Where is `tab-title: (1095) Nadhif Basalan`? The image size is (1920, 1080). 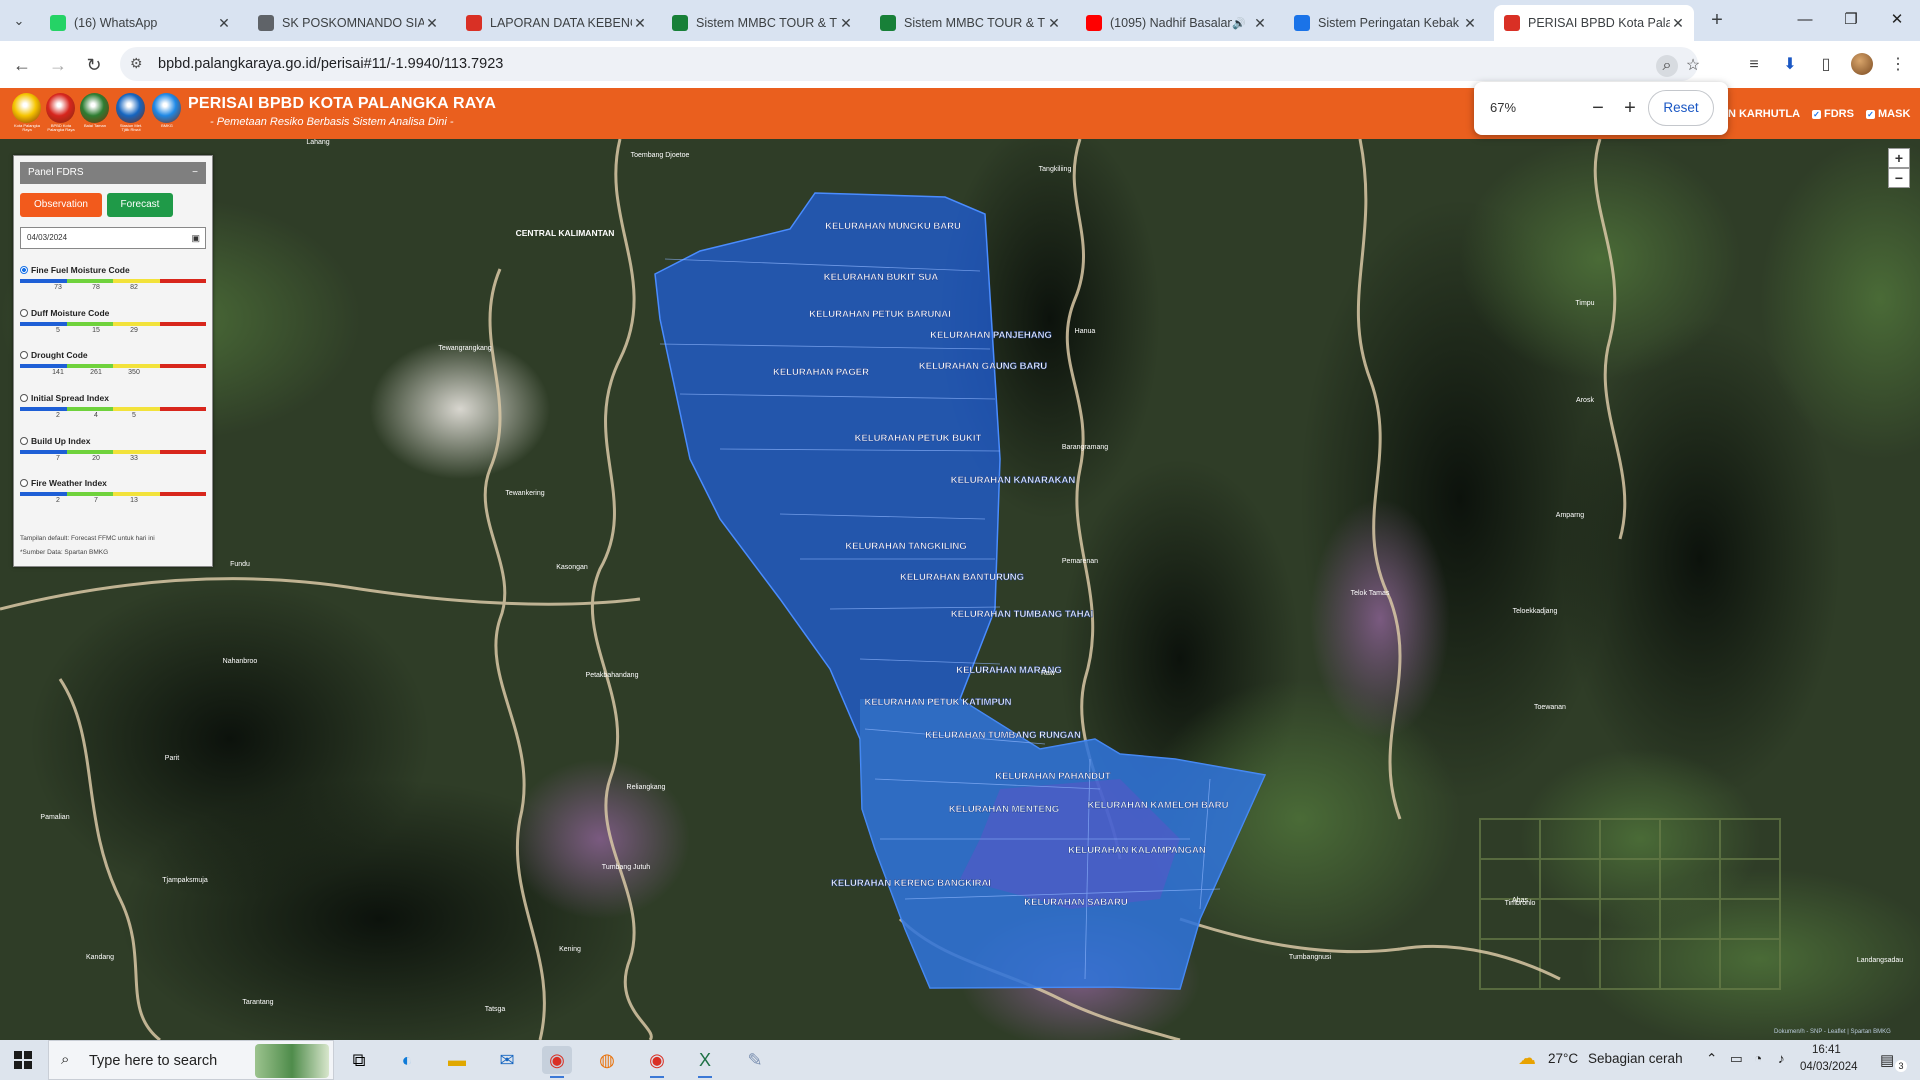
tab-title: (1095) Nadhif Basalan is located at coordinates (1171, 23).